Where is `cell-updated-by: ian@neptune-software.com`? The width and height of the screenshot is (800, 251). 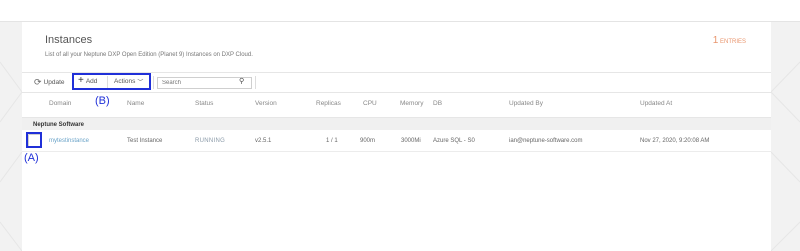 cell-updated-by: ian@neptune-software.com is located at coordinates (546, 141).